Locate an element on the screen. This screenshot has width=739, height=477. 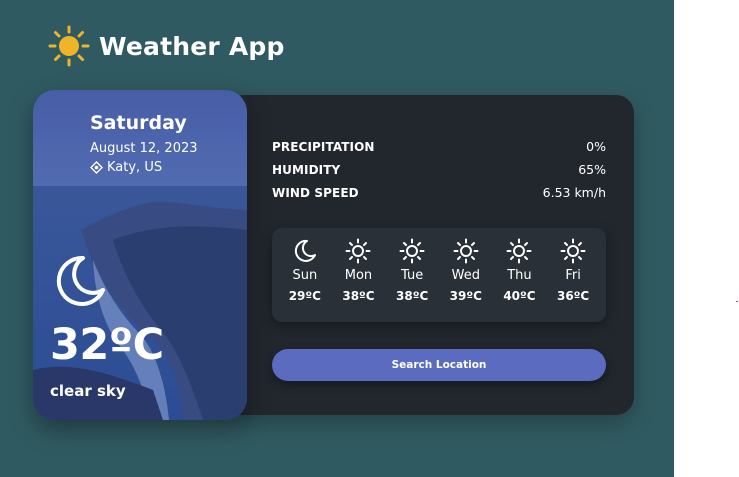
forecast-day-tue: Tue 38ºC is located at coordinates (412, 275).